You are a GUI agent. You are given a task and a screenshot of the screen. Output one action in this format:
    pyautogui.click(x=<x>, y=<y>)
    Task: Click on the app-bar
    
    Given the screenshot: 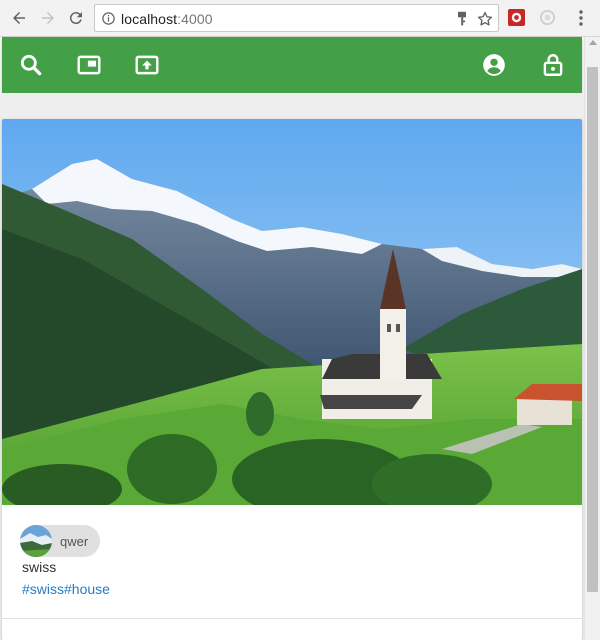 What is the action you would take?
    pyautogui.click(x=292, y=65)
    